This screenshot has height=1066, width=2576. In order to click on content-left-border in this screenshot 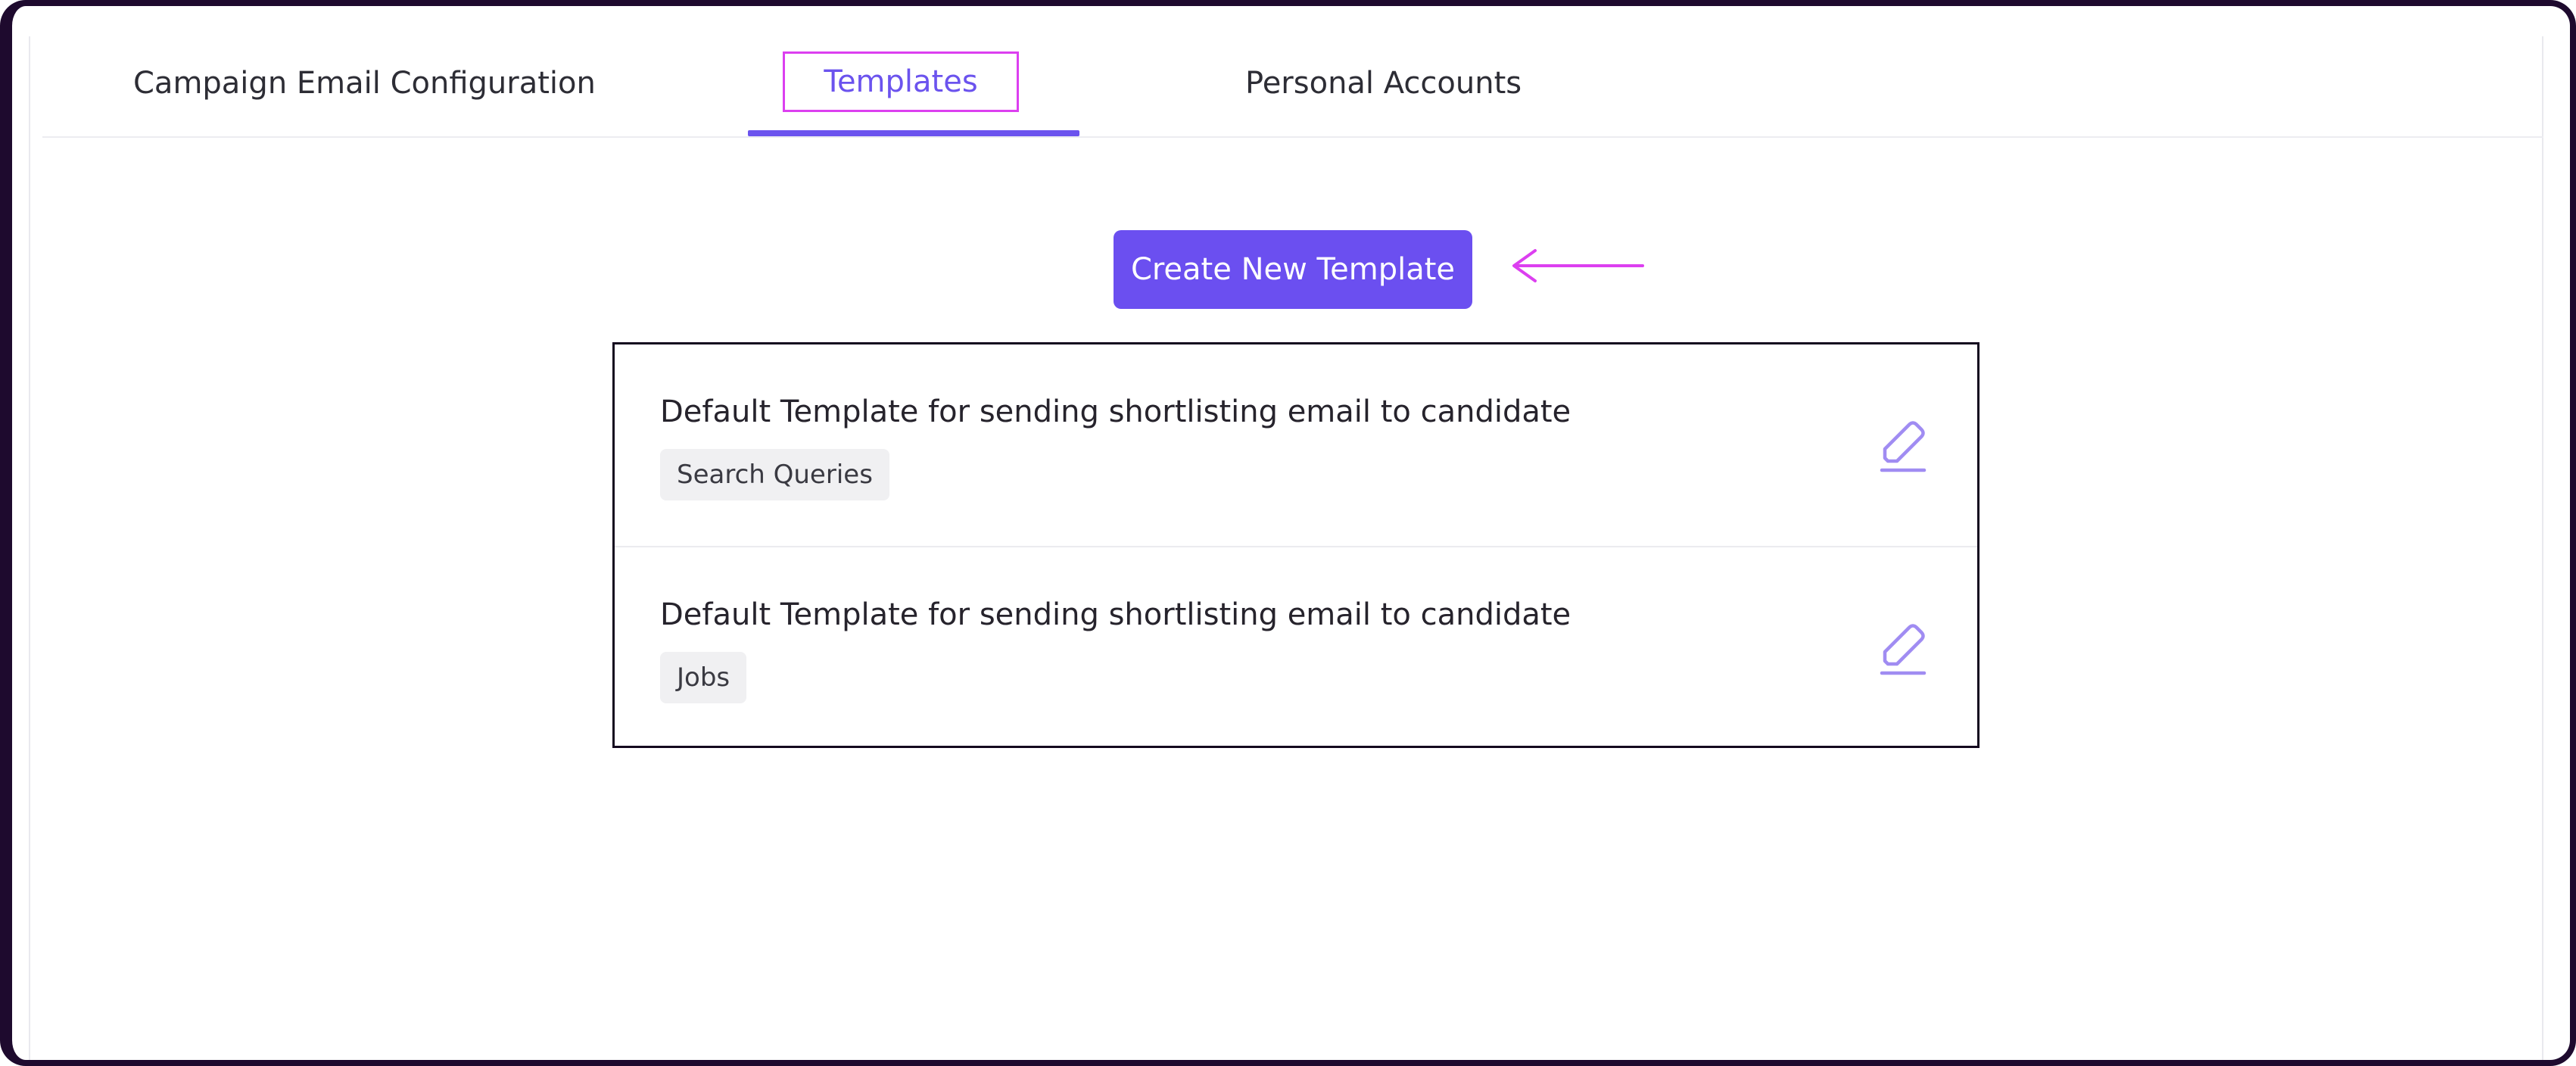, I will do `click(29, 548)`.